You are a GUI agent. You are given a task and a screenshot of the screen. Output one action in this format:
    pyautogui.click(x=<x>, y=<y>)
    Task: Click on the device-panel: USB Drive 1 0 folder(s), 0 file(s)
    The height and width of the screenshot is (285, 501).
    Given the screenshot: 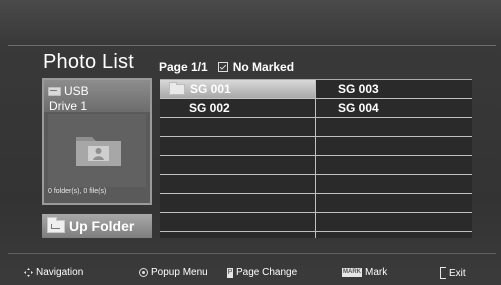 What is the action you would take?
    pyautogui.click(x=97, y=141)
    